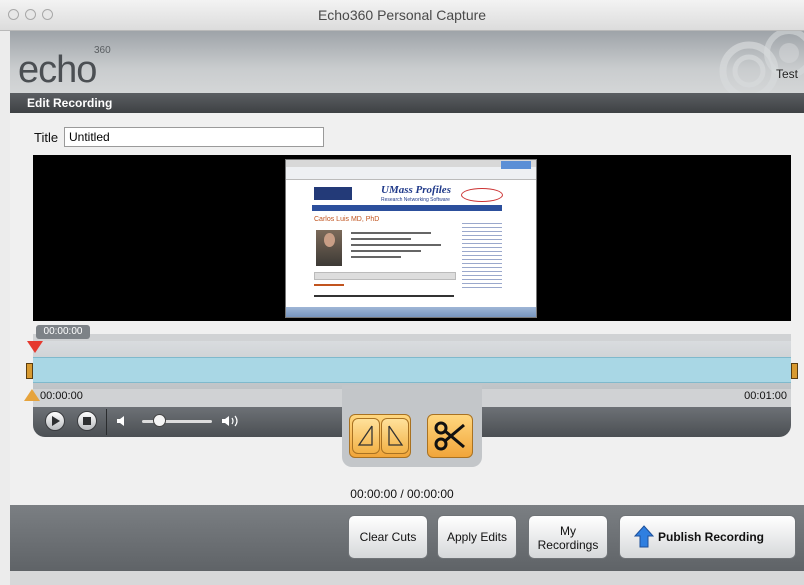 This screenshot has width=804, height=585. I want to click on stop-icon, so click(87, 421).